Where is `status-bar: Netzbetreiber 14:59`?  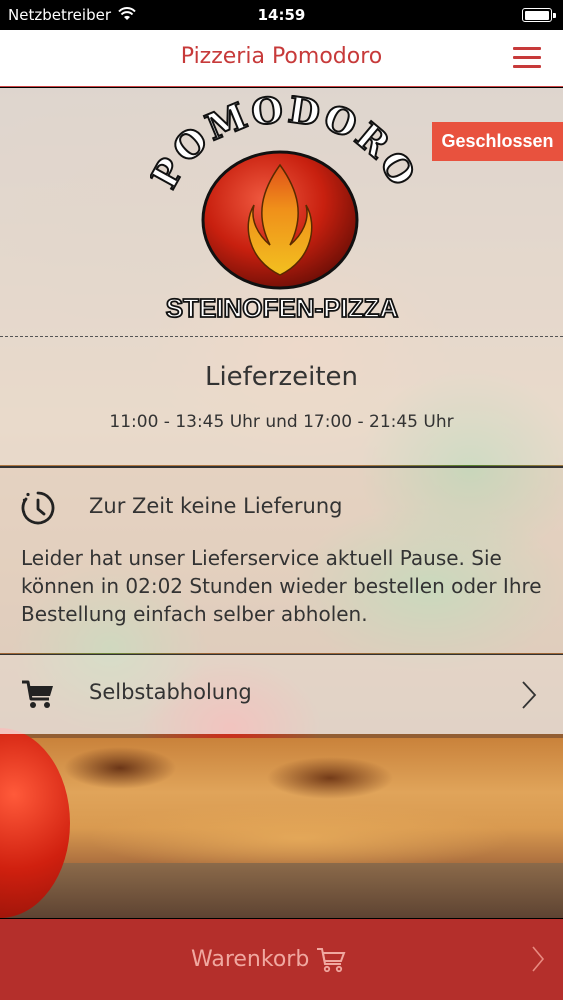
status-bar: Netzbetreiber 14:59 is located at coordinates (281, 15).